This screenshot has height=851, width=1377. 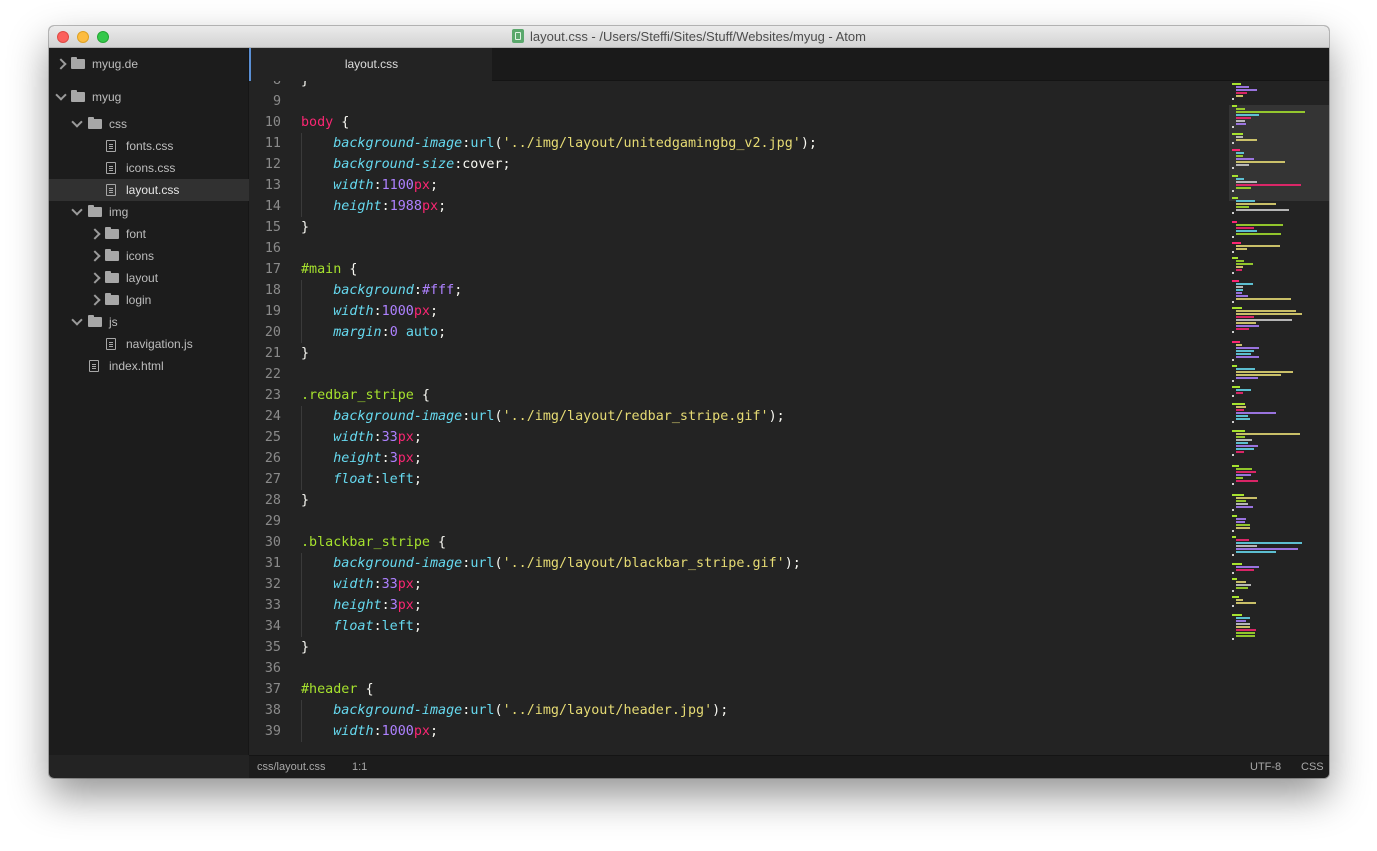 I want to click on status-cursor-position: 1:1, so click(x=359, y=767).